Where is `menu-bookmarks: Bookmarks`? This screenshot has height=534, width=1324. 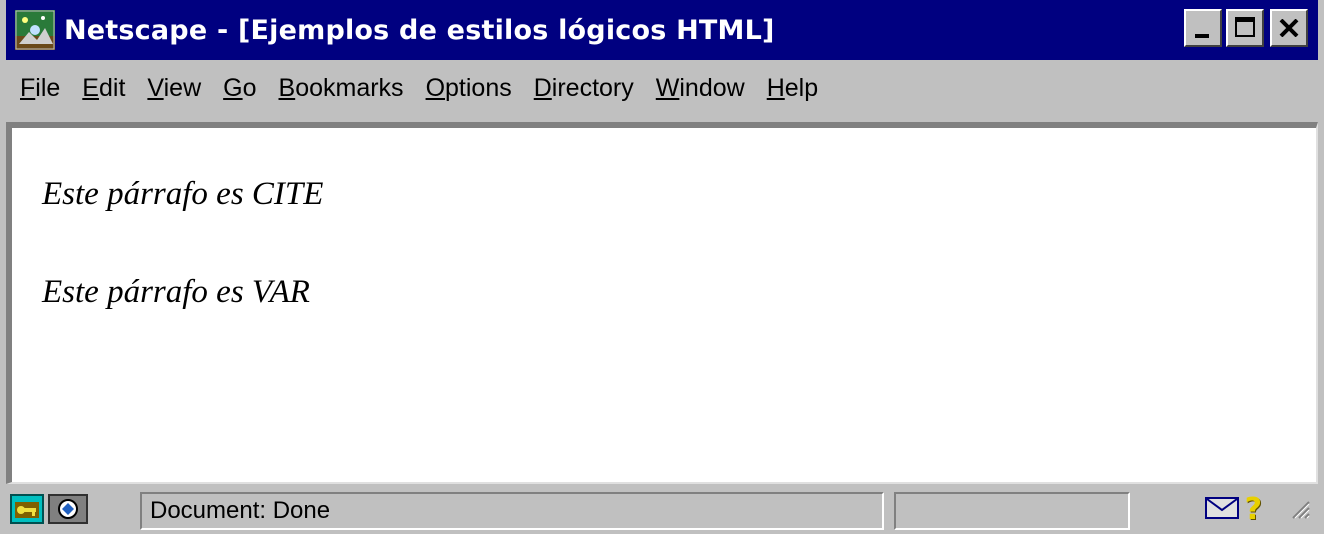 menu-bookmarks: Bookmarks is located at coordinates (341, 88).